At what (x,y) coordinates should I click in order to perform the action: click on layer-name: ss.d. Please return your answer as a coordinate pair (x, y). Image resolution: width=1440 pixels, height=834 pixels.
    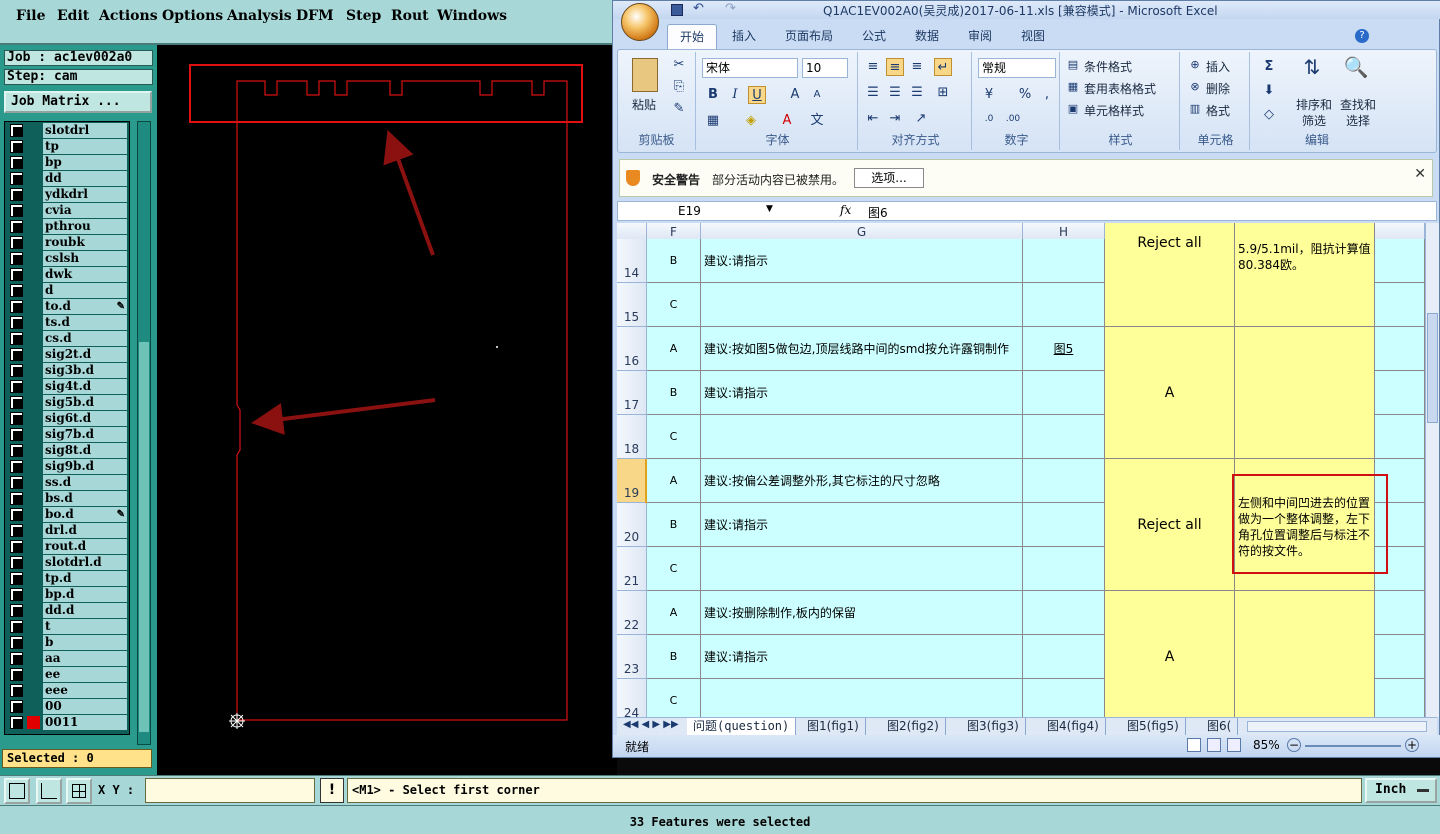
    Looking at the image, I should click on (85, 482).